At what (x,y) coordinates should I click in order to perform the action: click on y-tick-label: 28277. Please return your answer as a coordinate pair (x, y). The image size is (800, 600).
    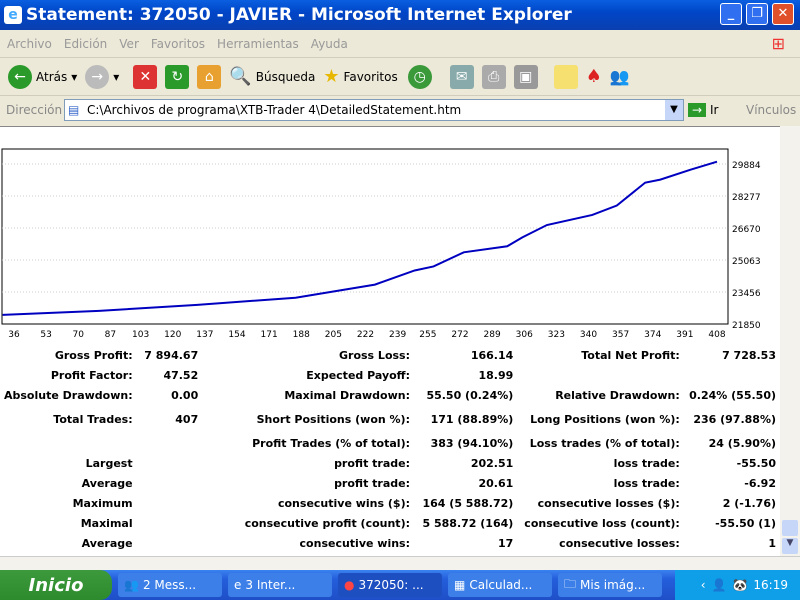
    Looking at the image, I should click on (746, 198).